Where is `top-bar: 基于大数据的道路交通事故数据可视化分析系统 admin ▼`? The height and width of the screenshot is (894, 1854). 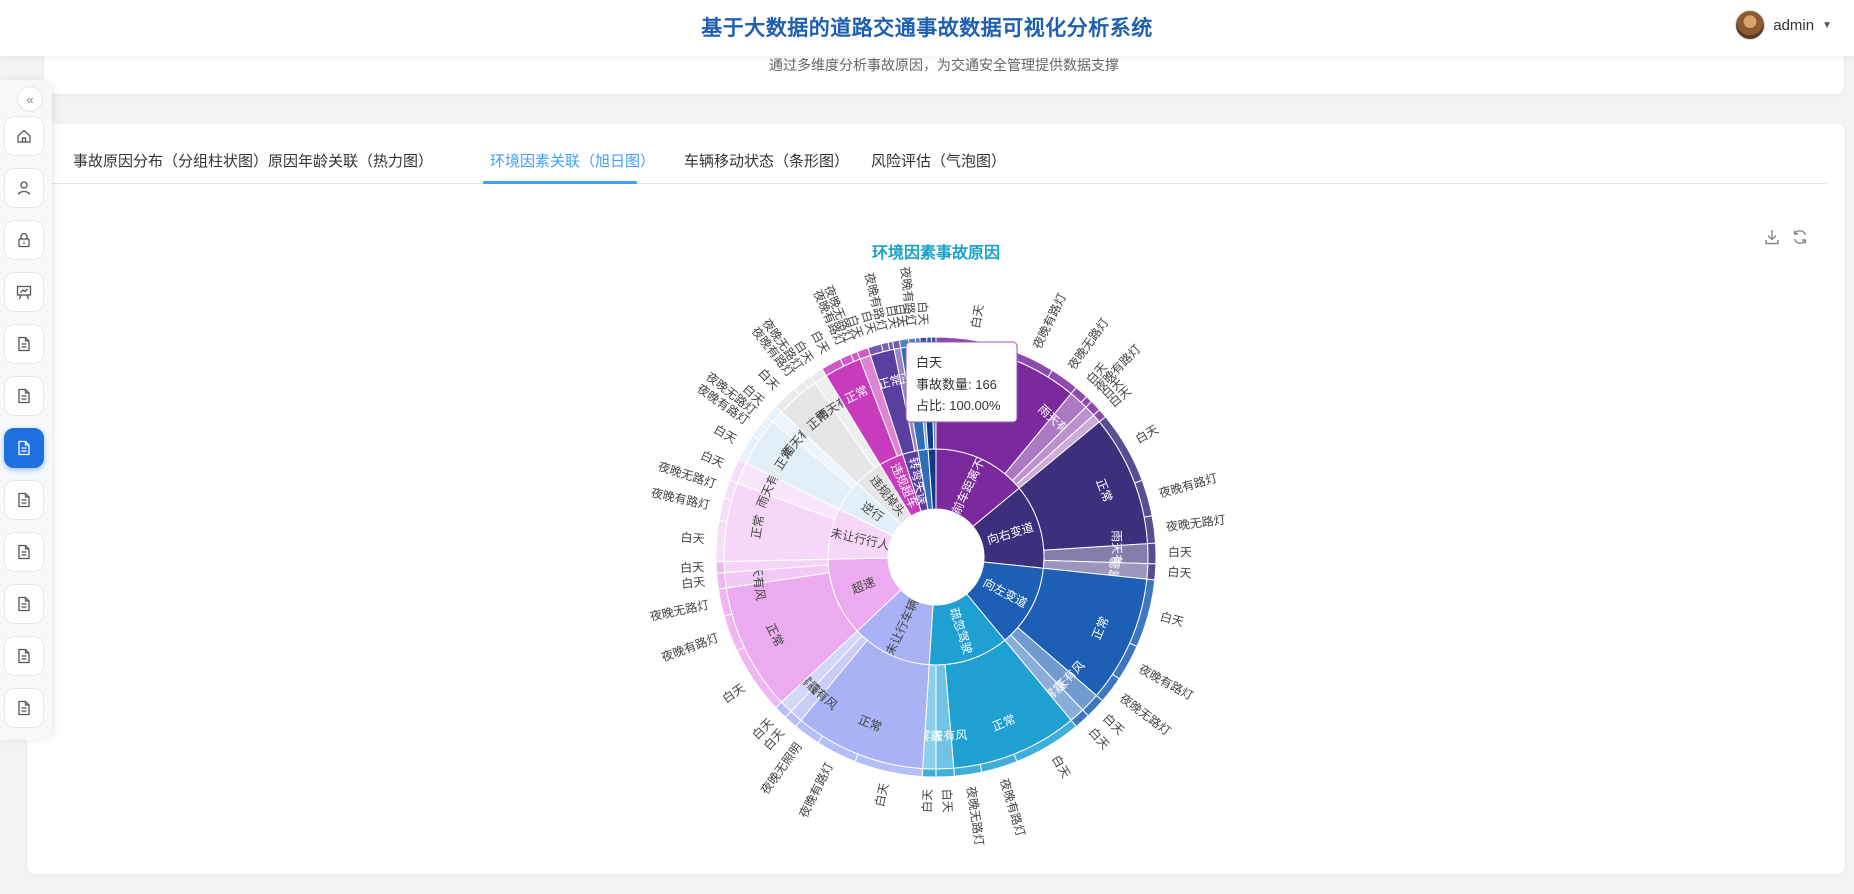
top-bar: 基于大数据的道路交通事故数据可视化分析系统 admin ▼ is located at coordinates (927, 28).